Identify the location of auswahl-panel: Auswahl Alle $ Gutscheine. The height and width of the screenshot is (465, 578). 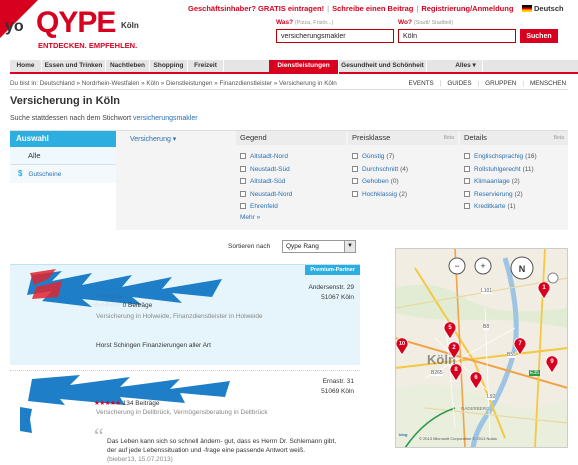
(63, 181).